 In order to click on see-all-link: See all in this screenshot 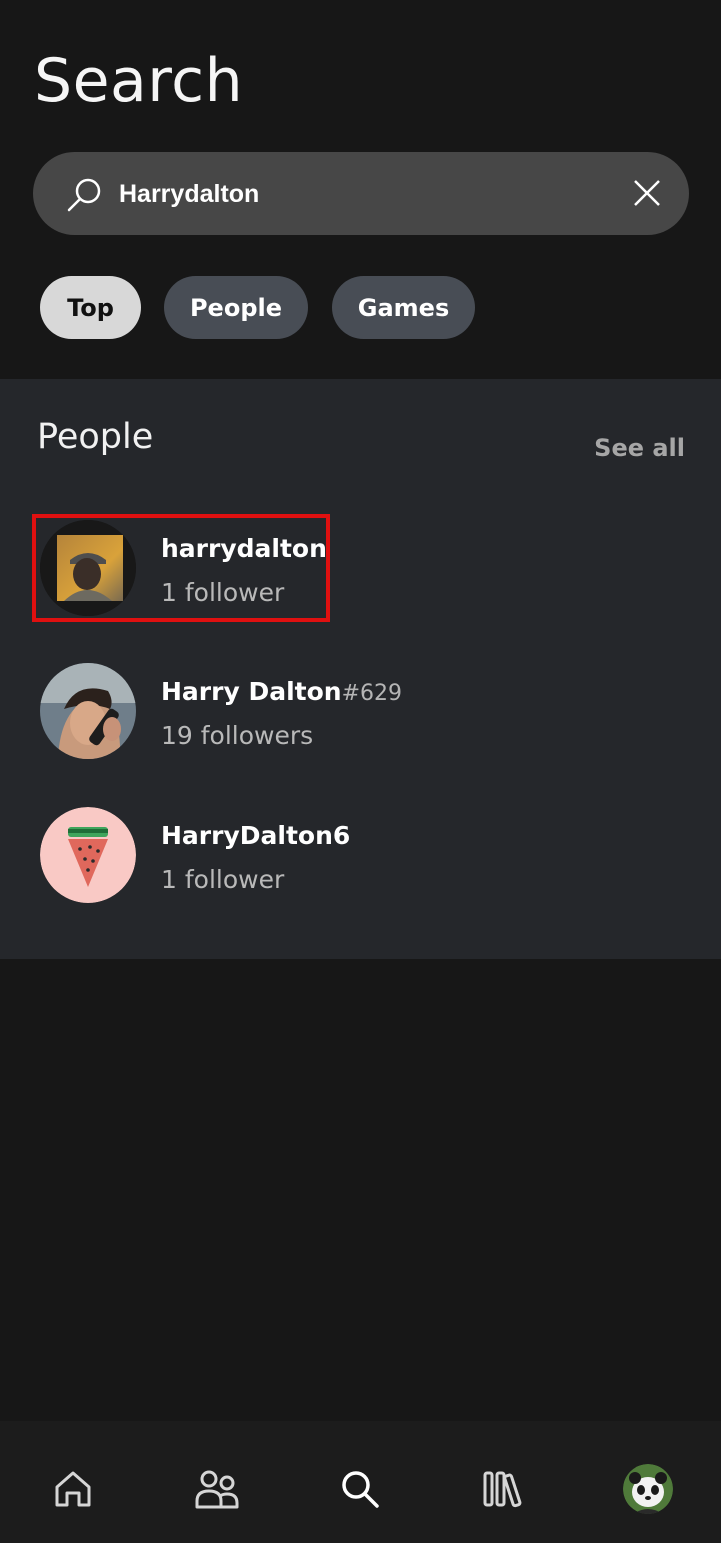, I will do `click(639, 448)`.